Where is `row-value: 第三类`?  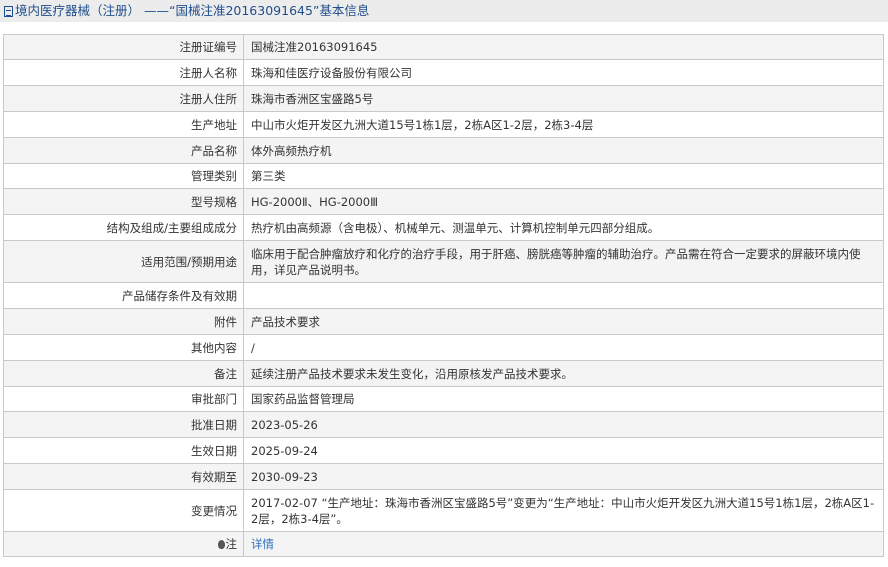
row-value: 第三类 is located at coordinates (268, 176).